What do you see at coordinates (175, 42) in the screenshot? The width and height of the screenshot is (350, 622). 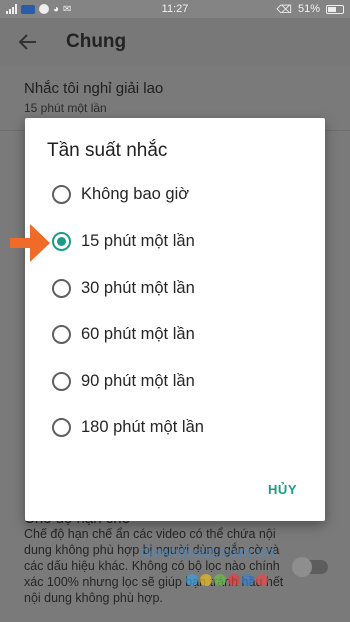 I see `app-toolbar: Chung` at bounding box center [175, 42].